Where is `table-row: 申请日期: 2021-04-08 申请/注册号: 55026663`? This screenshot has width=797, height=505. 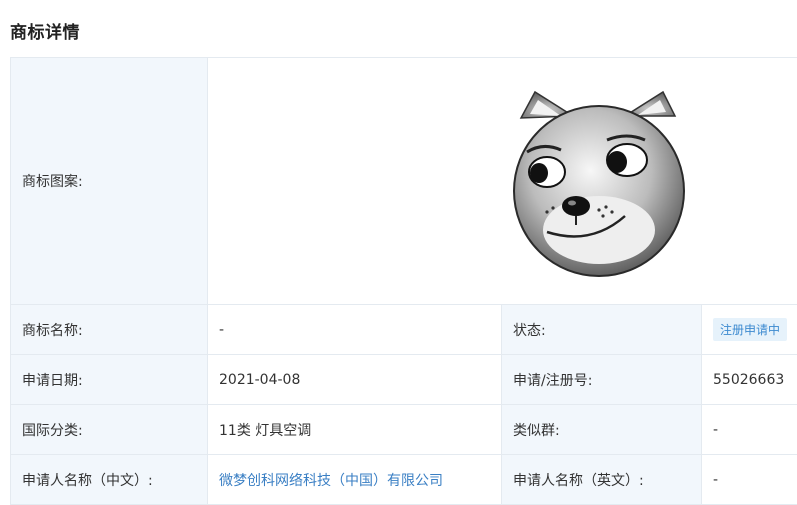 table-row: 申请日期: 2021-04-08 申请/注册号: 55026663 is located at coordinates (404, 380).